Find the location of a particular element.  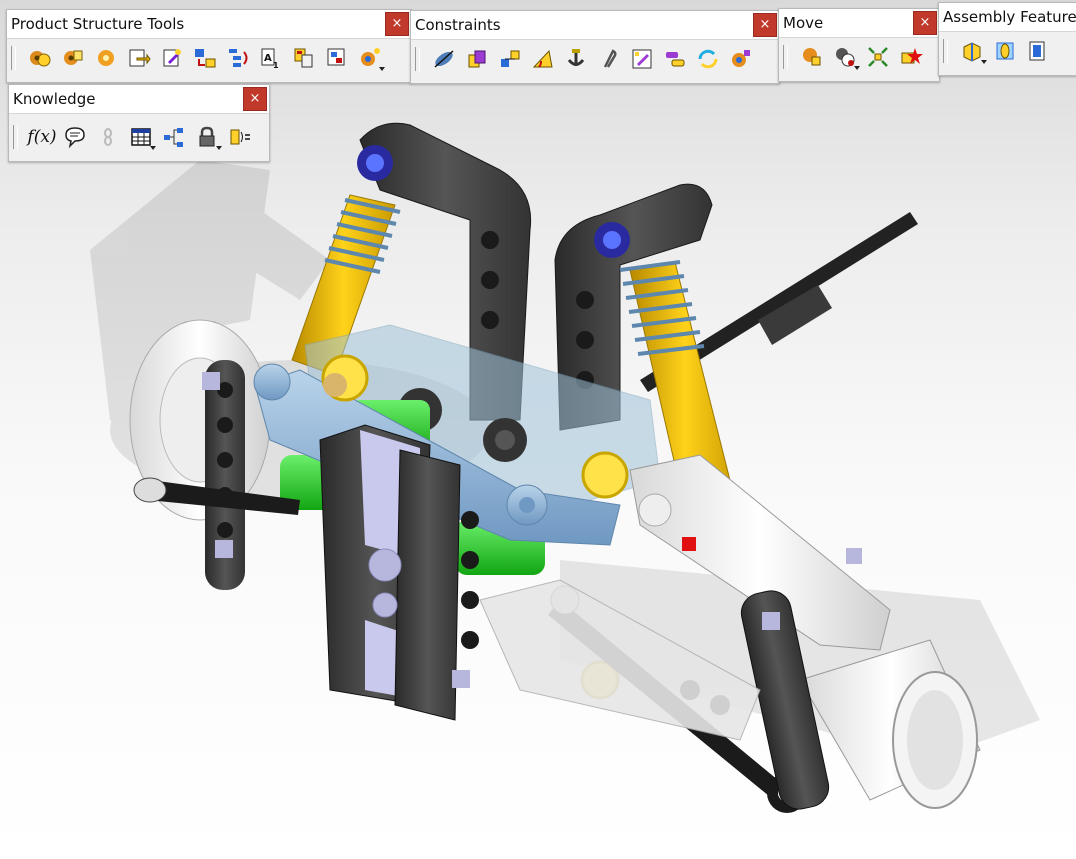

knowledge-toolbar: Knowledge × f(x) is located at coordinates (139, 123).